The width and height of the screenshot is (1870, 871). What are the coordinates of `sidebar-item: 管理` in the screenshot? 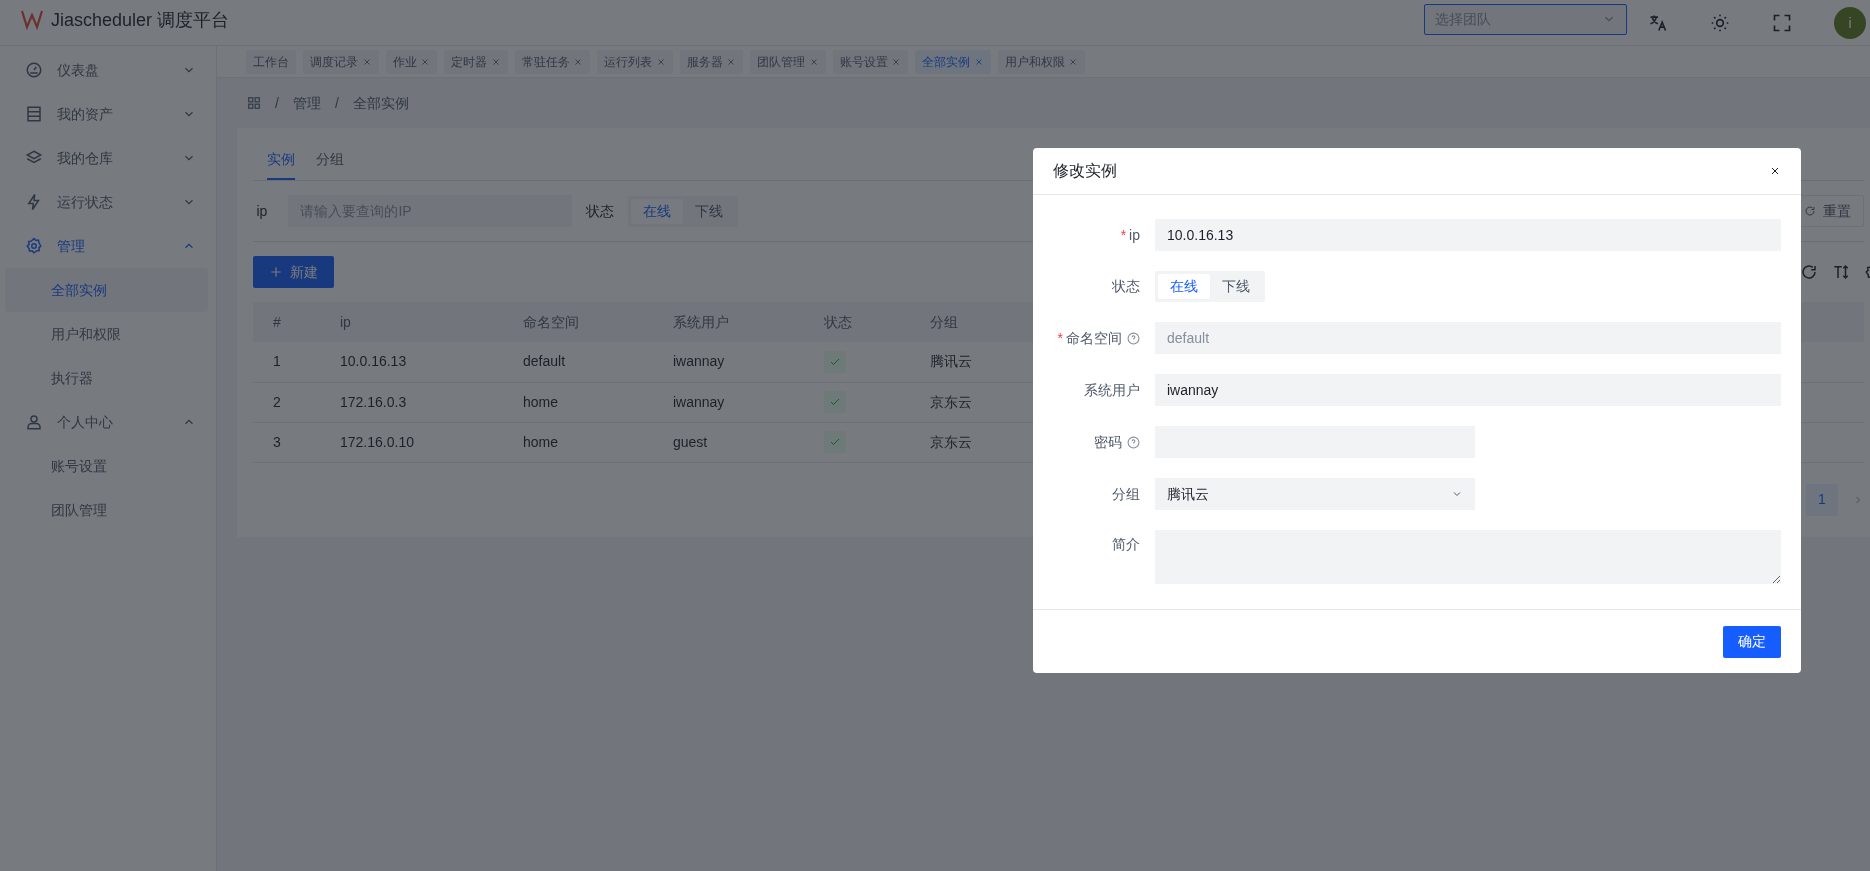 It's located at (106, 246).